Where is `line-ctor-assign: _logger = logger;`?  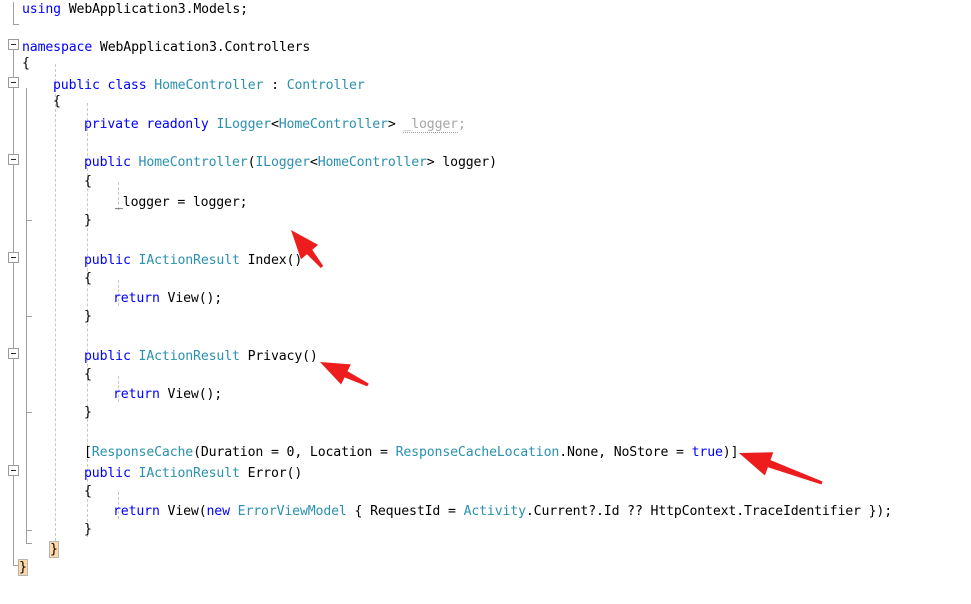
line-ctor-assign: _logger = logger; is located at coordinates (124, 203).